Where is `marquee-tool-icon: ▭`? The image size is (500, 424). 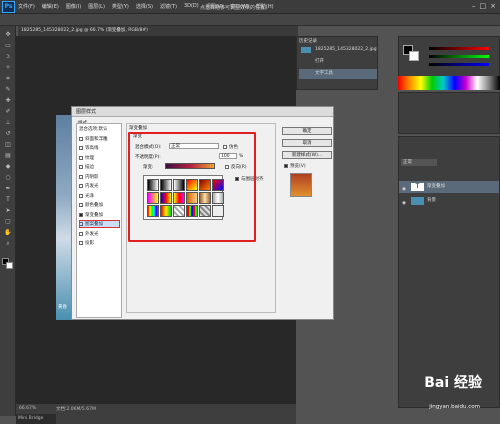 marquee-tool-icon: ▭ is located at coordinates (8, 45).